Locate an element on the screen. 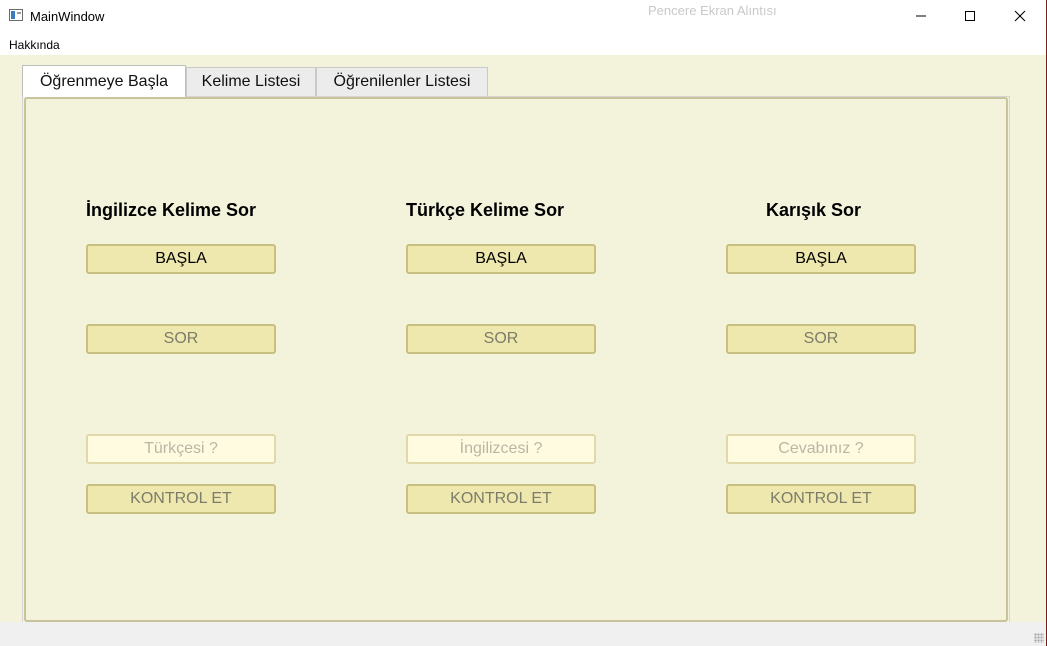 This screenshot has height=646, width=1047. mixed-answer-input: Cevabınız ? is located at coordinates (821, 449).